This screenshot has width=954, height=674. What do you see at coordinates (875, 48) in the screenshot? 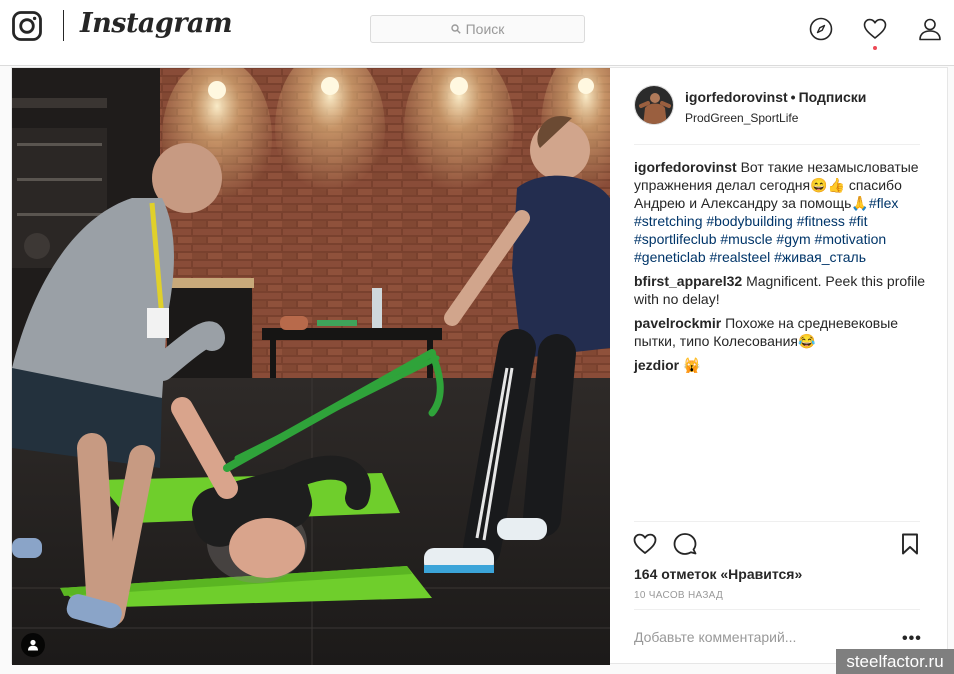
I see `notification-dot` at bounding box center [875, 48].